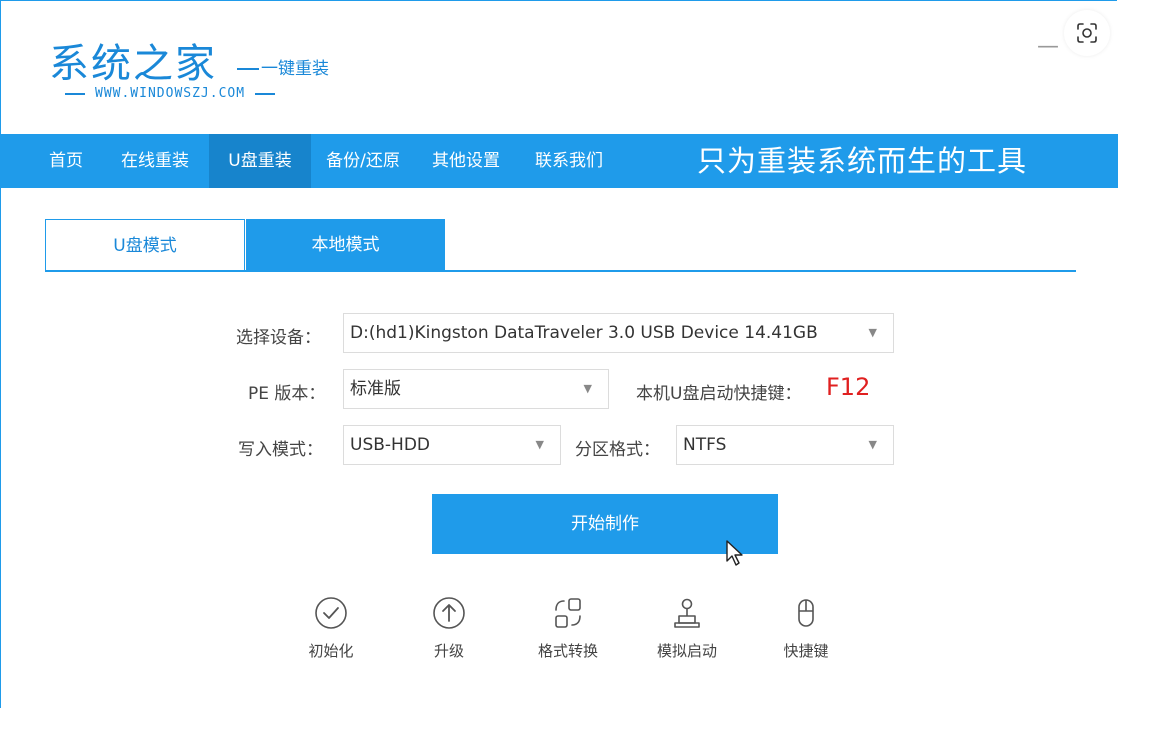  Describe the element at coordinates (476, 389) in the screenshot. I see `pe-version-select: 标准版 ▼` at that location.